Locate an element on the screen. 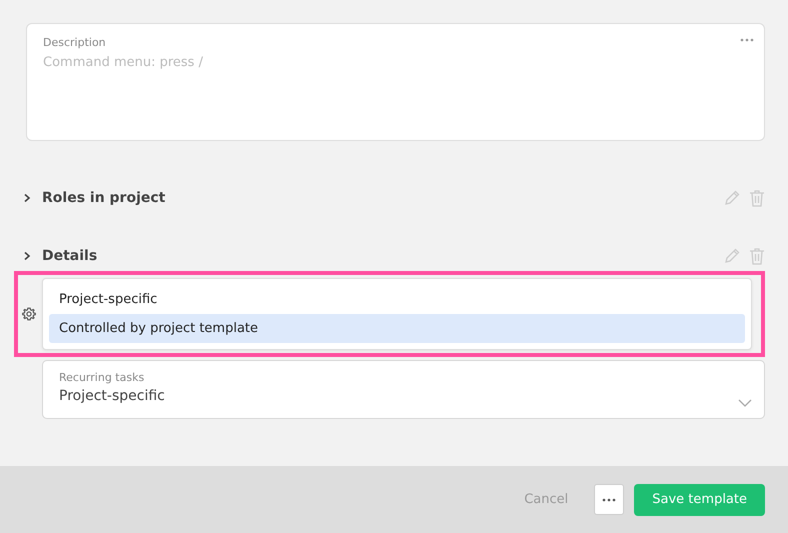 This screenshot has width=788, height=533. menu-option: Controlled by project template is located at coordinates (397, 328).